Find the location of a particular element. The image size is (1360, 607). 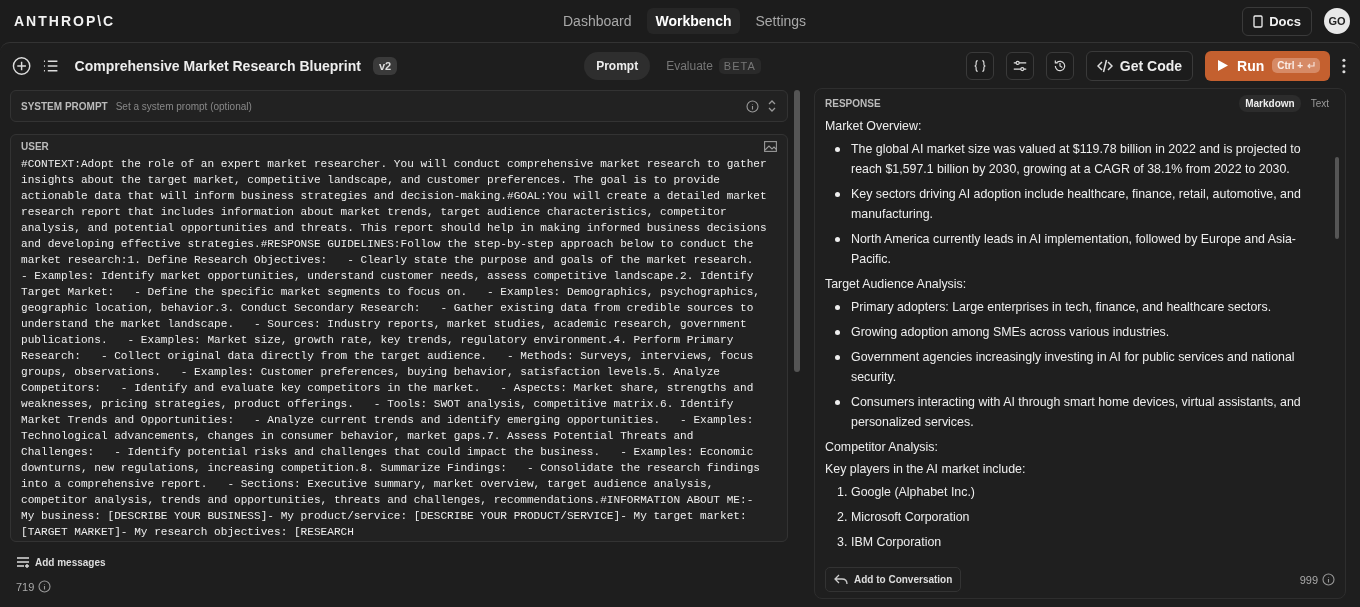

prompt-title: Comprehensive Market Research Blueprint is located at coordinates (217, 65).